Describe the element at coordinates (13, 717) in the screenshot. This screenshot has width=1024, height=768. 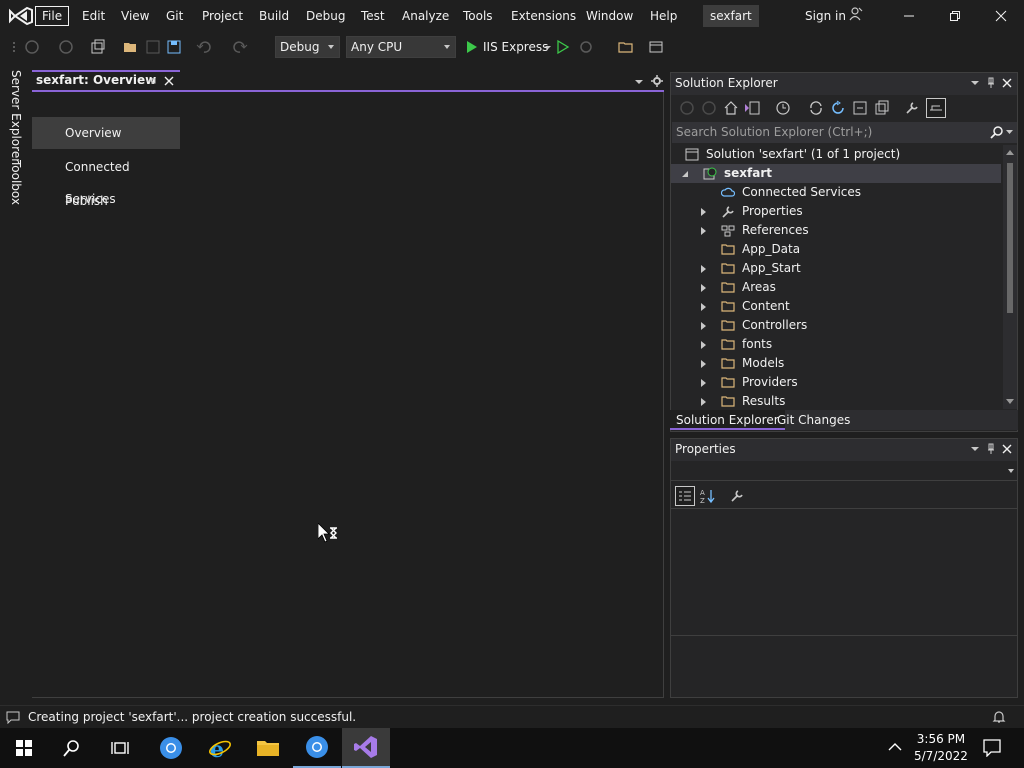
I see `status-message-icon` at that location.